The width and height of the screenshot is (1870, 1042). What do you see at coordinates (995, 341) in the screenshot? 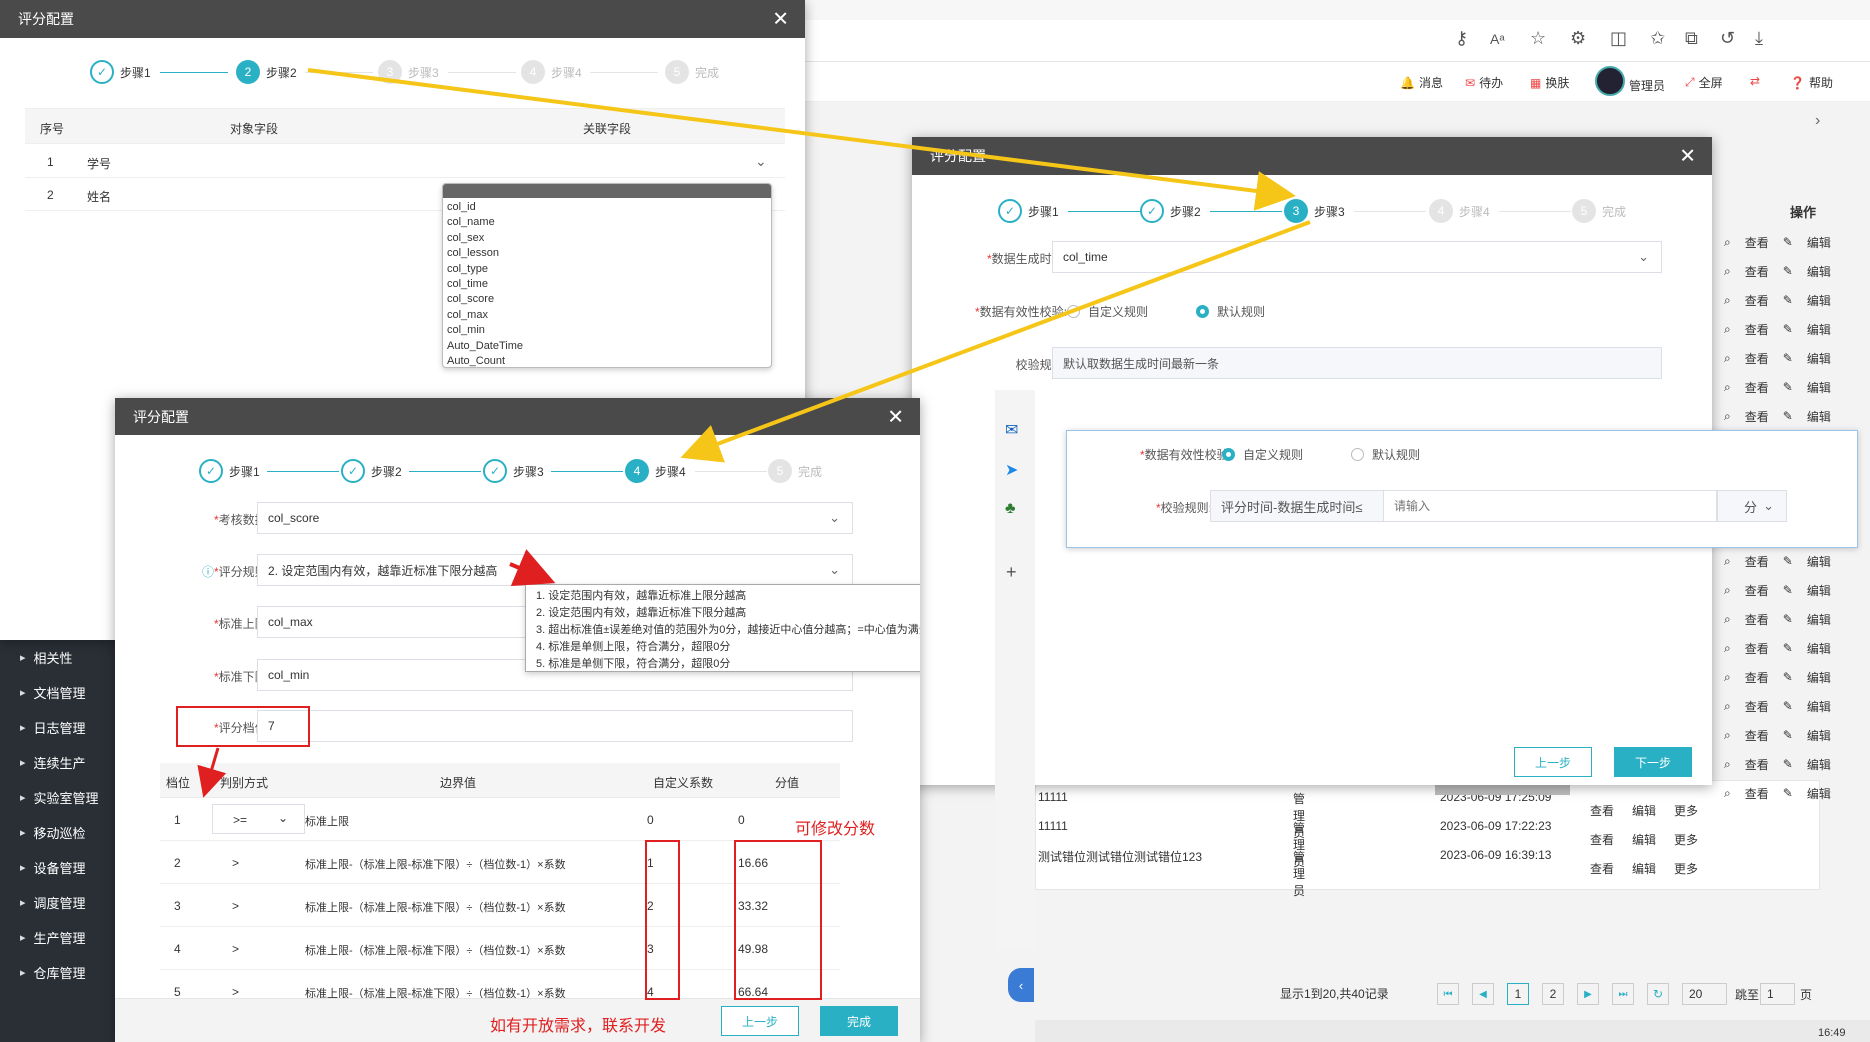
I see `arrow-step3-to-step4` at bounding box center [995, 341].